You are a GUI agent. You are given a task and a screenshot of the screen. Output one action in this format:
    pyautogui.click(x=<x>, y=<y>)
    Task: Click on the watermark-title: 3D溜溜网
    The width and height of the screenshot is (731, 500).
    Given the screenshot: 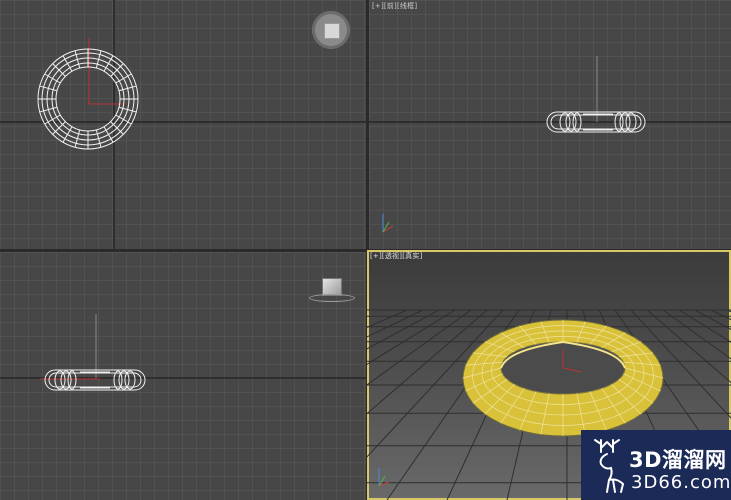 What is the action you would take?
    pyautogui.click(x=678, y=460)
    